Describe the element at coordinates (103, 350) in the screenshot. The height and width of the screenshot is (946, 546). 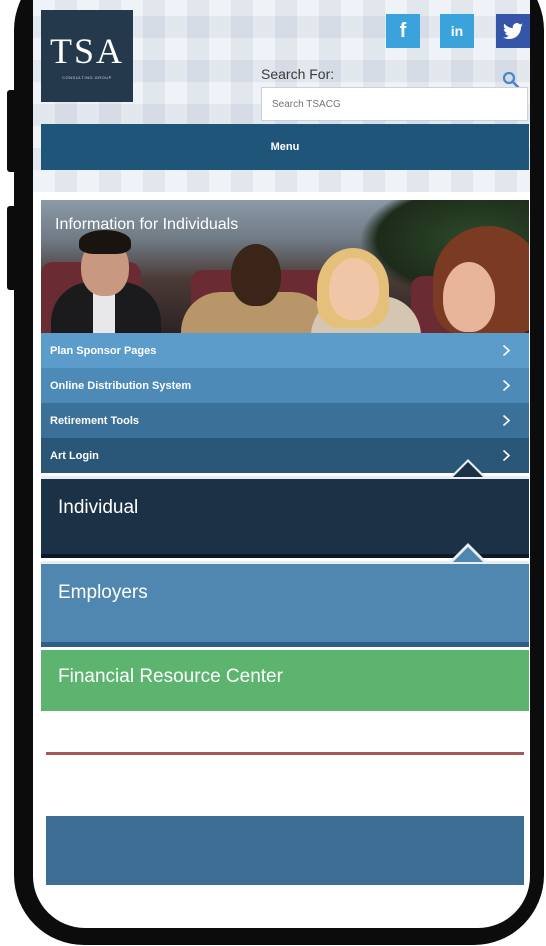
I see `nav-item-label: Plan Sponsor Pages` at that location.